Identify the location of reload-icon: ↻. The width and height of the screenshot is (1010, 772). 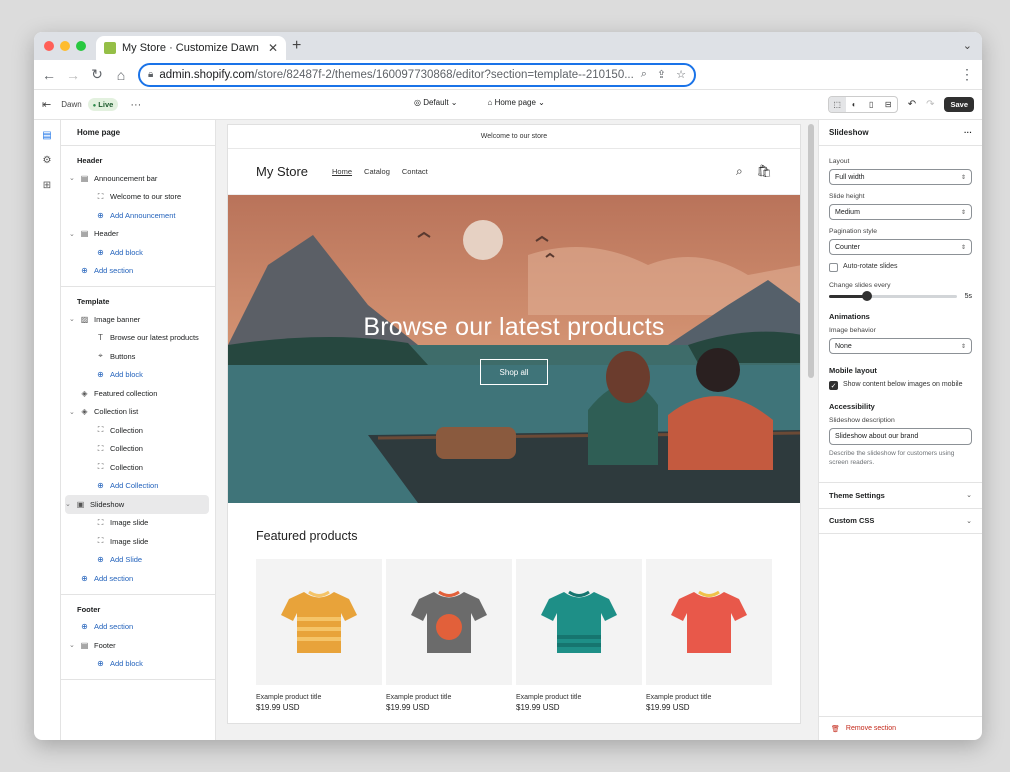
(97, 74).